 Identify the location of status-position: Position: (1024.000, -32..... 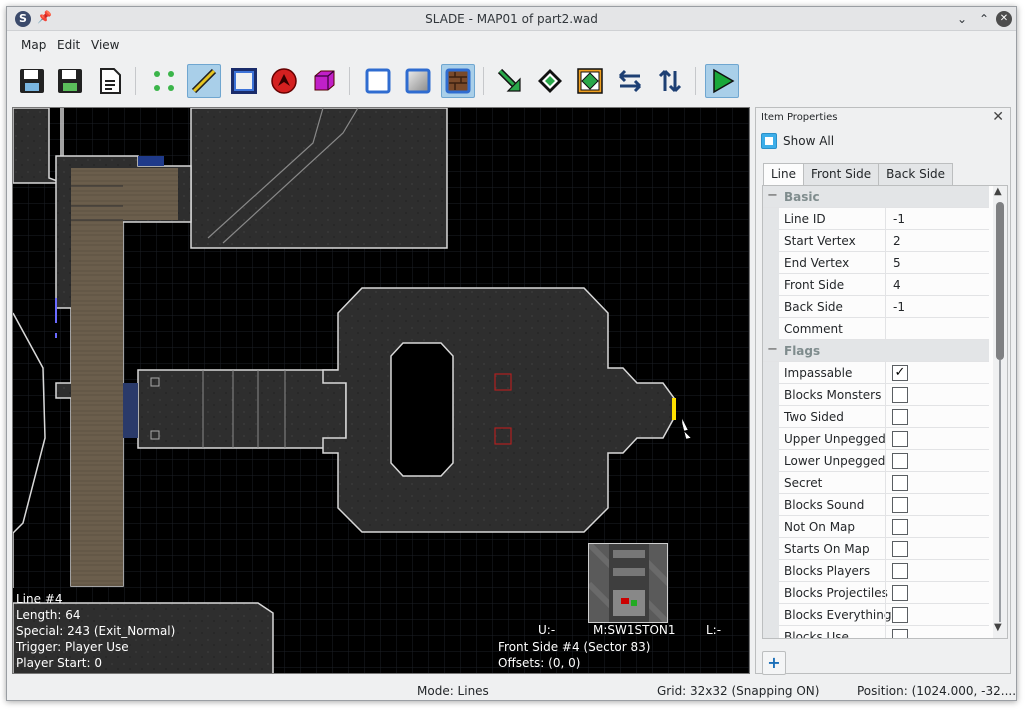
(937, 691).